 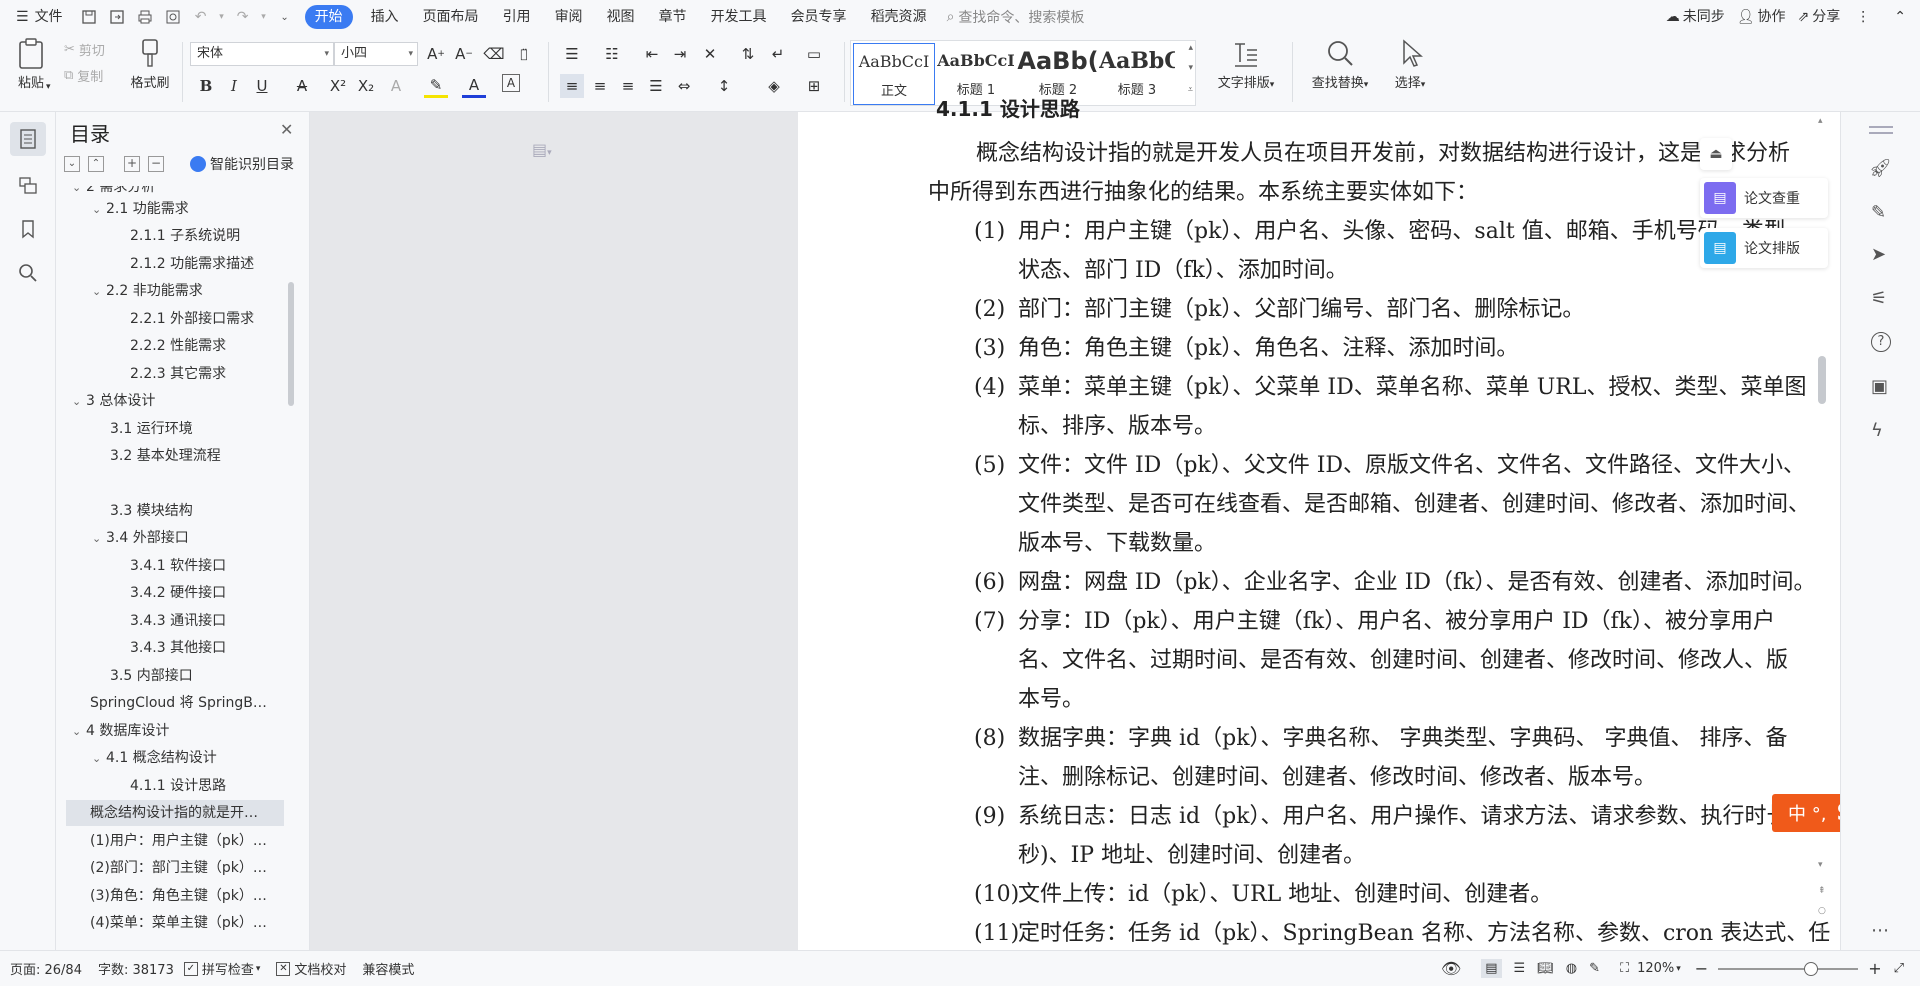 What do you see at coordinates (819, 17) in the screenshot?
I see `tab-member: 会员专享` at bounding box center [819, 17].